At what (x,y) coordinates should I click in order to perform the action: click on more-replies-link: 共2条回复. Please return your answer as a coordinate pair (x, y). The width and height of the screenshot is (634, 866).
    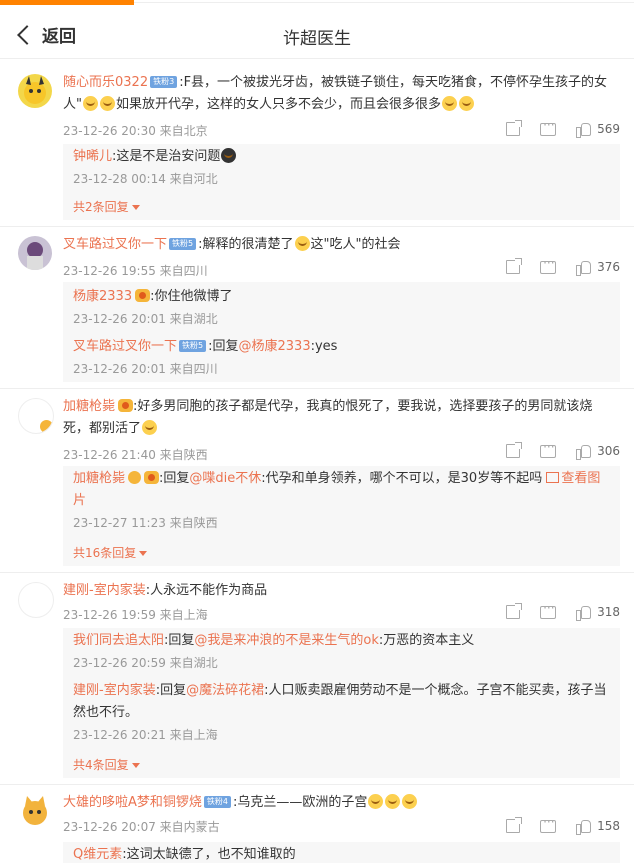
    Looking at the image, I should click on (106, 206).